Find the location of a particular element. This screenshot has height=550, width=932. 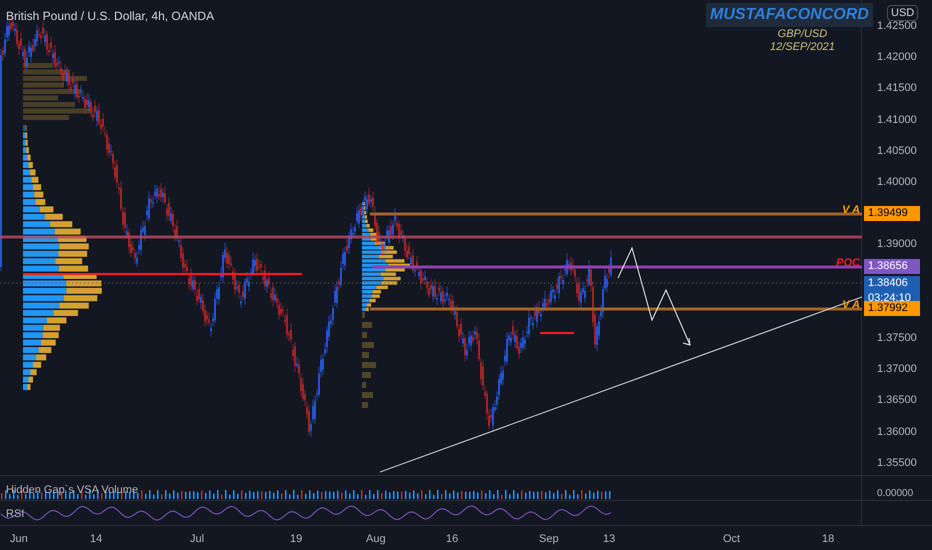

price-axis-label: 1.36000 is located at coordinates (897, 432).